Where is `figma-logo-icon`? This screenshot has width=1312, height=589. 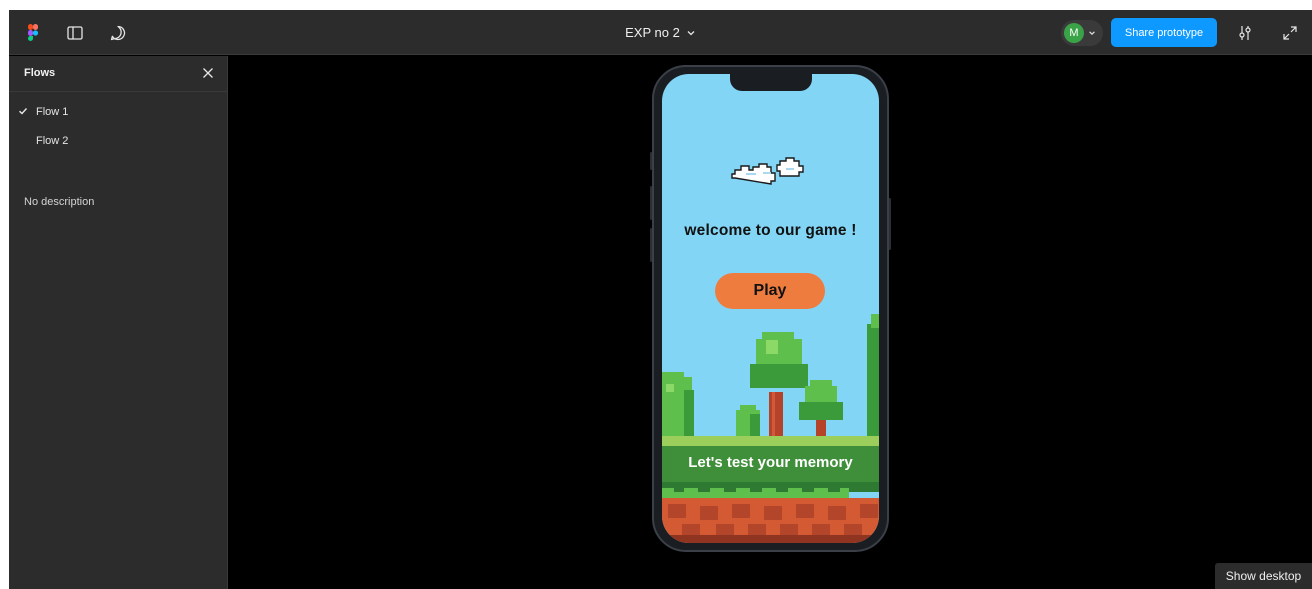
figma-logo-icon is located at coordinates (33, 33).